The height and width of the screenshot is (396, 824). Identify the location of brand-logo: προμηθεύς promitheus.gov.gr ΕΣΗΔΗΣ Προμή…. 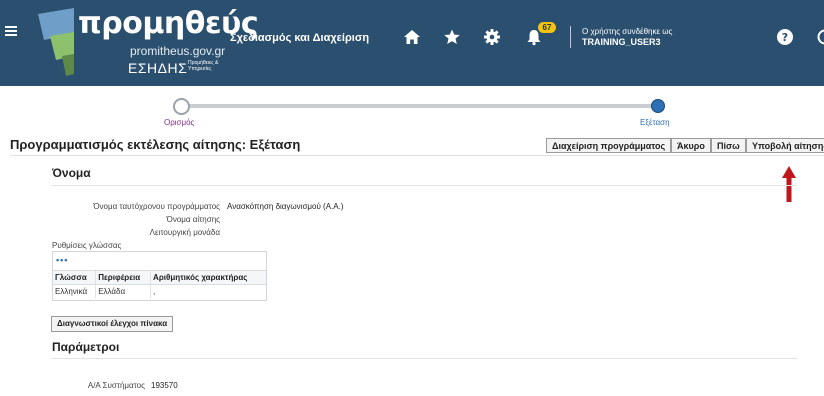
(147, 42).